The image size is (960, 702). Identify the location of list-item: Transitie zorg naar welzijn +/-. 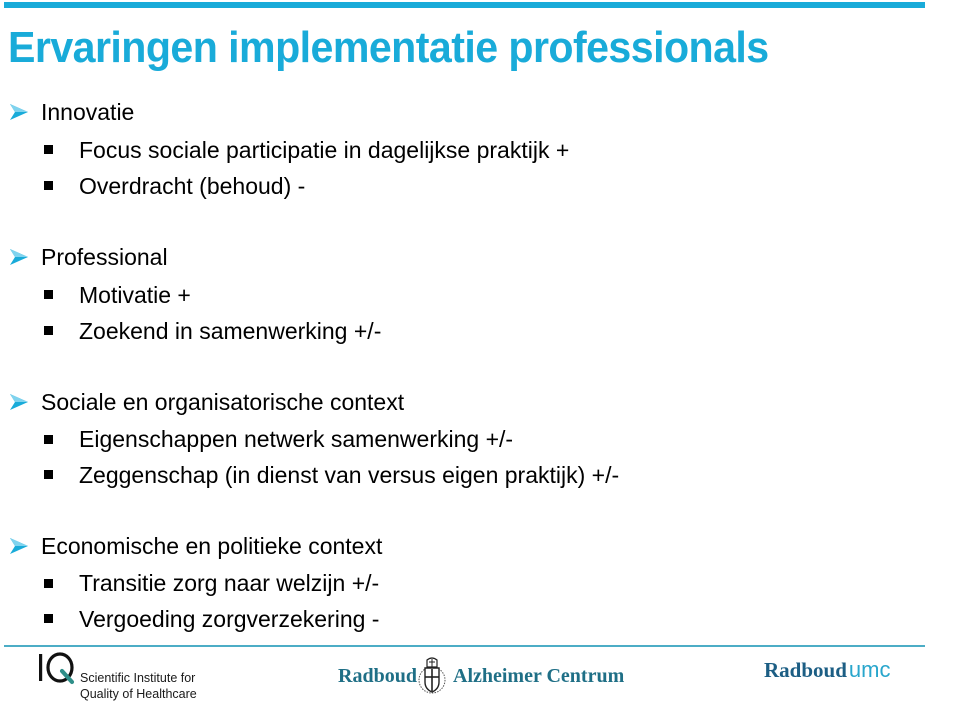
(229, 583).